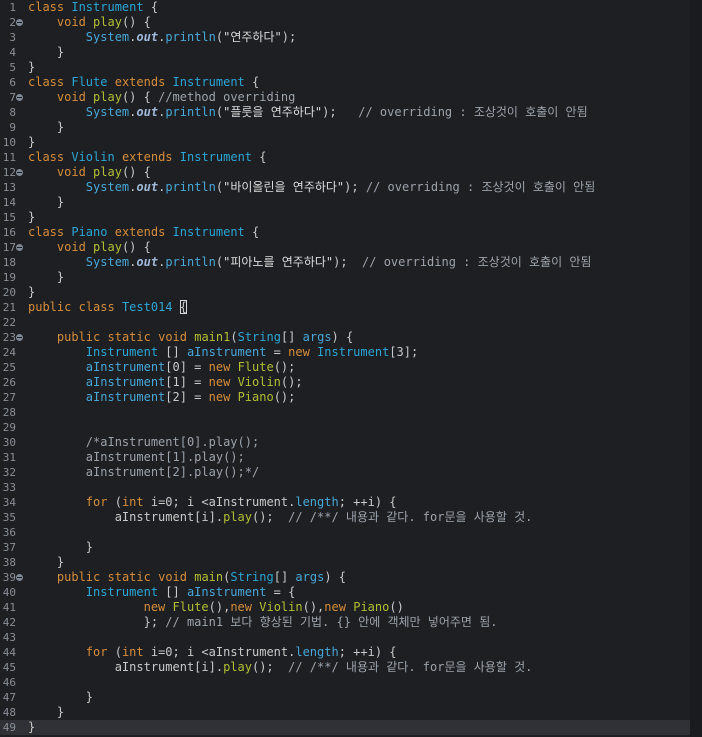 The image size is (702, 737). Describe the element at coordinates (345, 37) in the screenshot. I see `code-line: 3 System.out.println("연주하다");` at that location.